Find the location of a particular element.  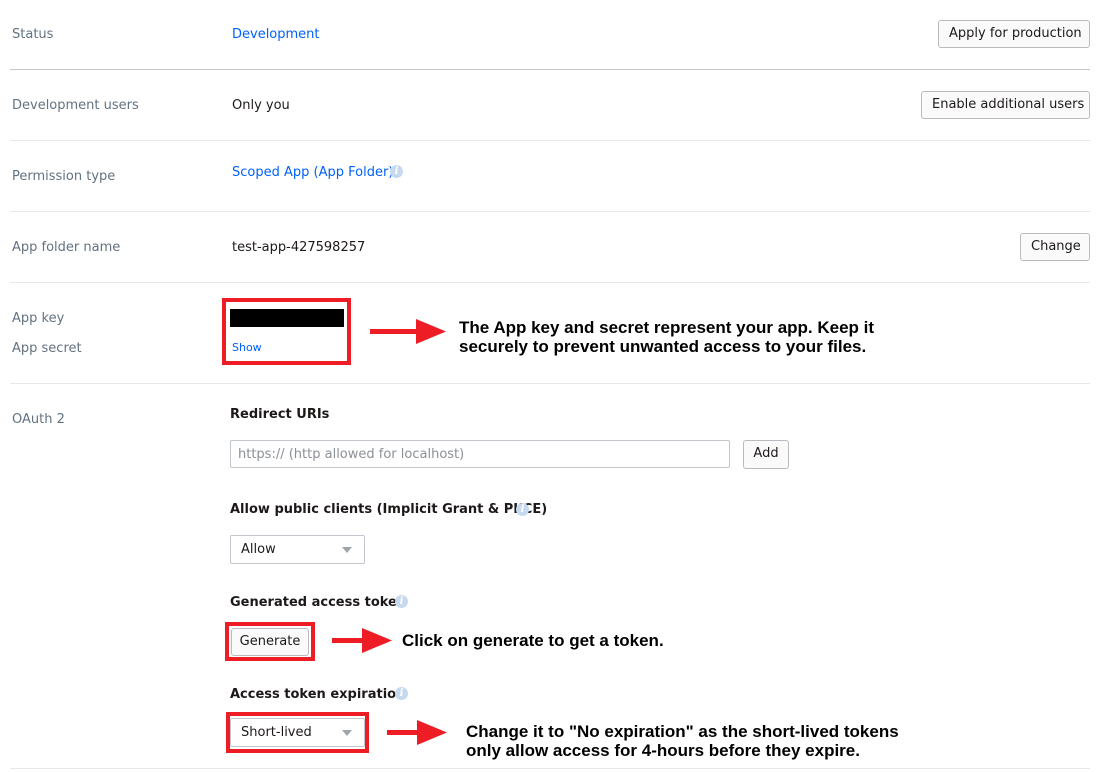

public-clients-value: Allow is located at coordinates (258, 549).